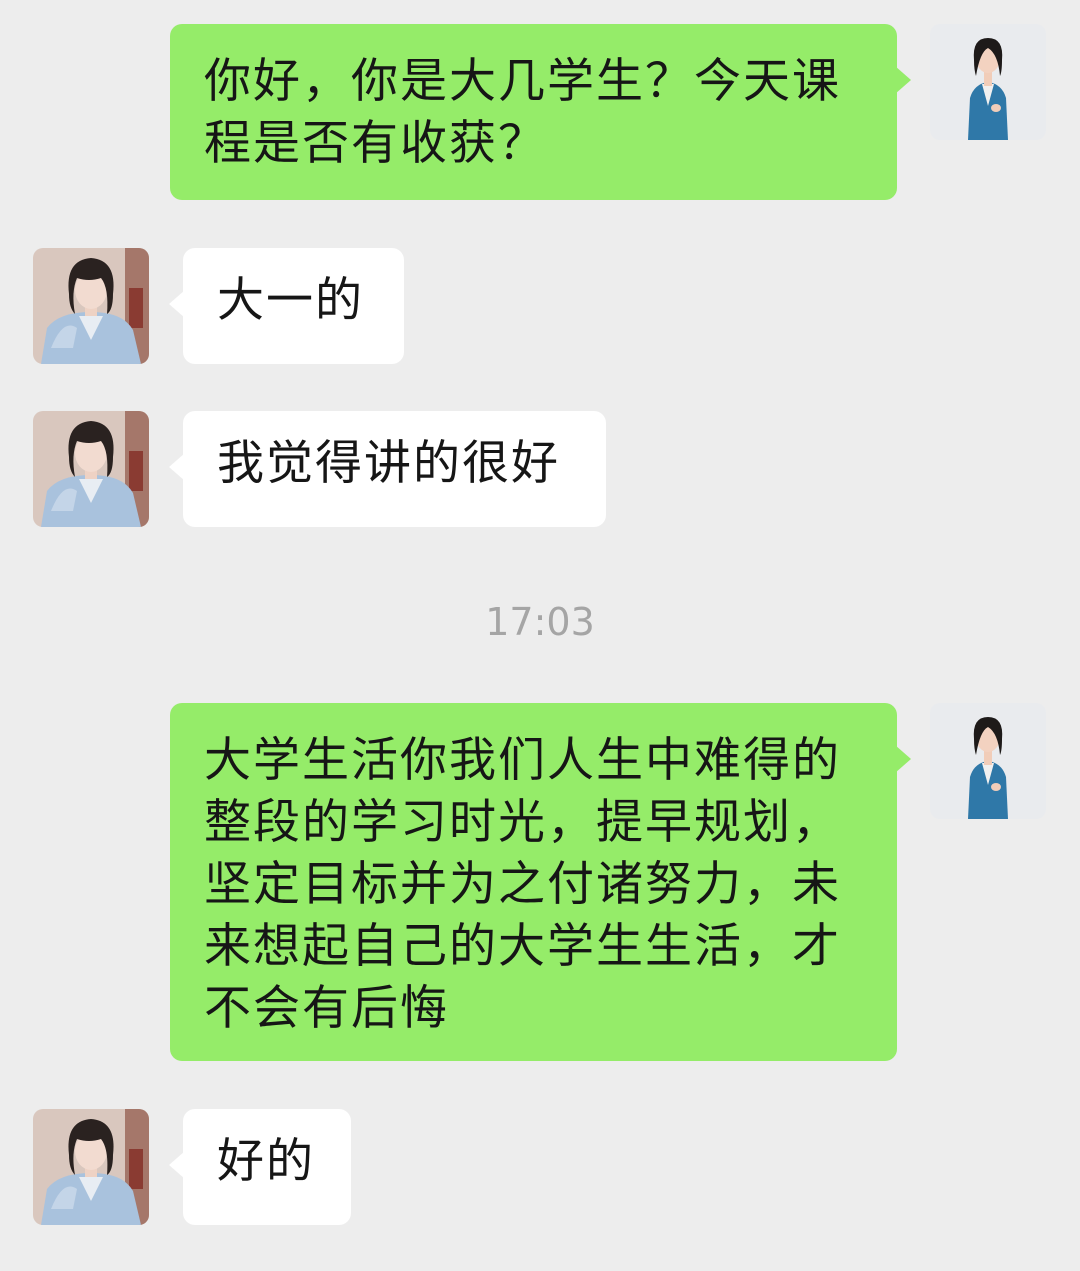 This screenshot has height=1271, width=1080. What do you see at coordinates (266, 1161) in the screenshot?
I see `message-text: 好的` at bounding box center [266, 1161].